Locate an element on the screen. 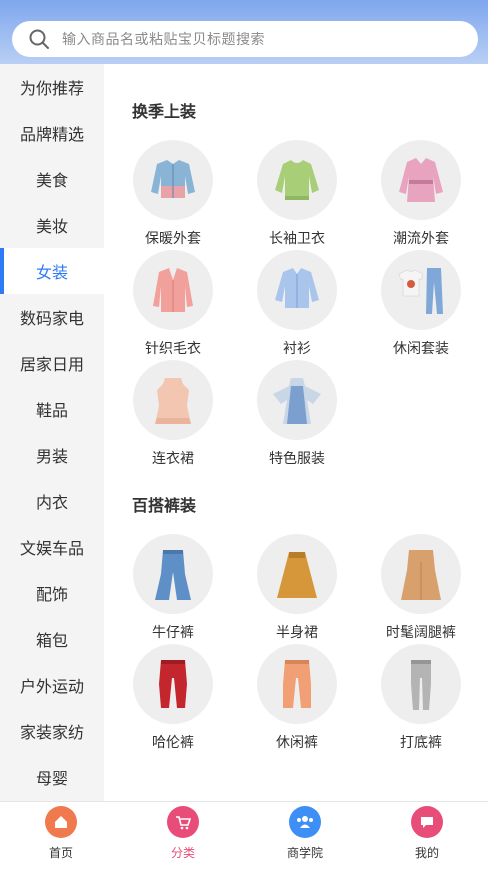 The height and width of the screenshot is (874, 488). denim-jacket-icon is located at coordinates (173, 180).